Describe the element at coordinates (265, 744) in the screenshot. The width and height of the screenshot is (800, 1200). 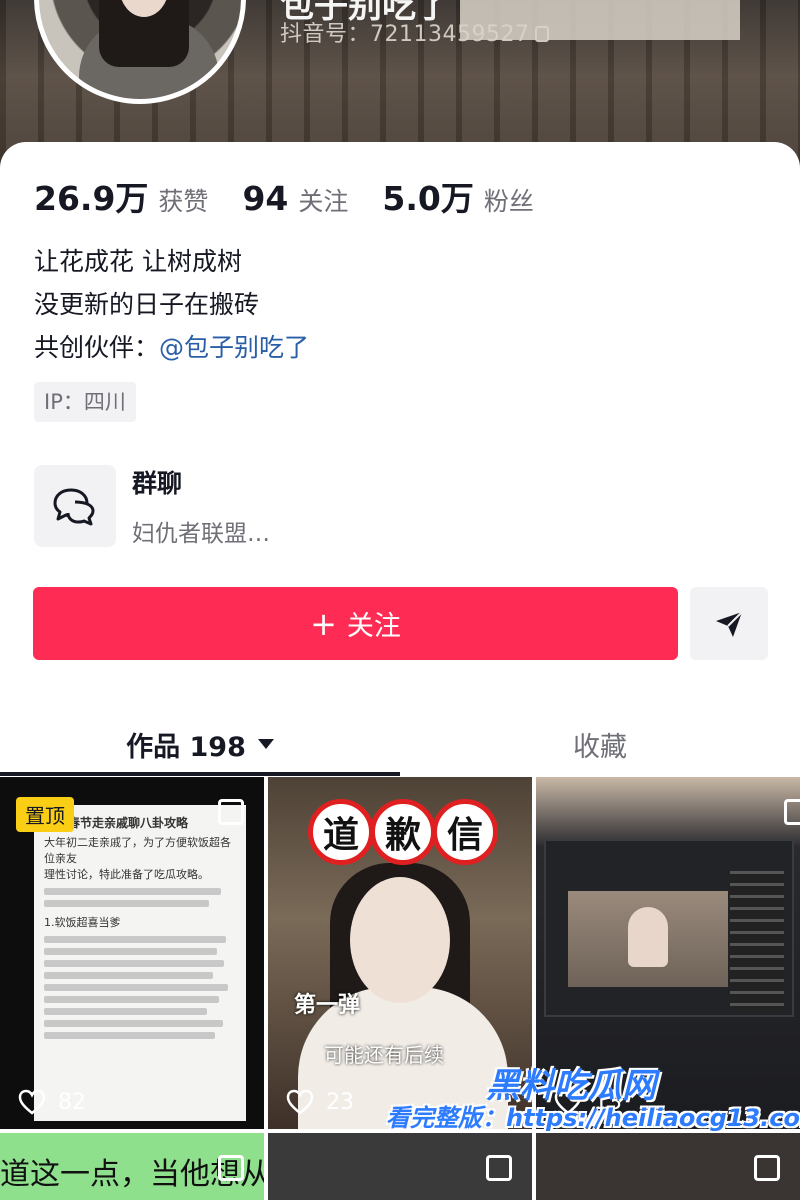
I see `caret-down-icon` at that location.